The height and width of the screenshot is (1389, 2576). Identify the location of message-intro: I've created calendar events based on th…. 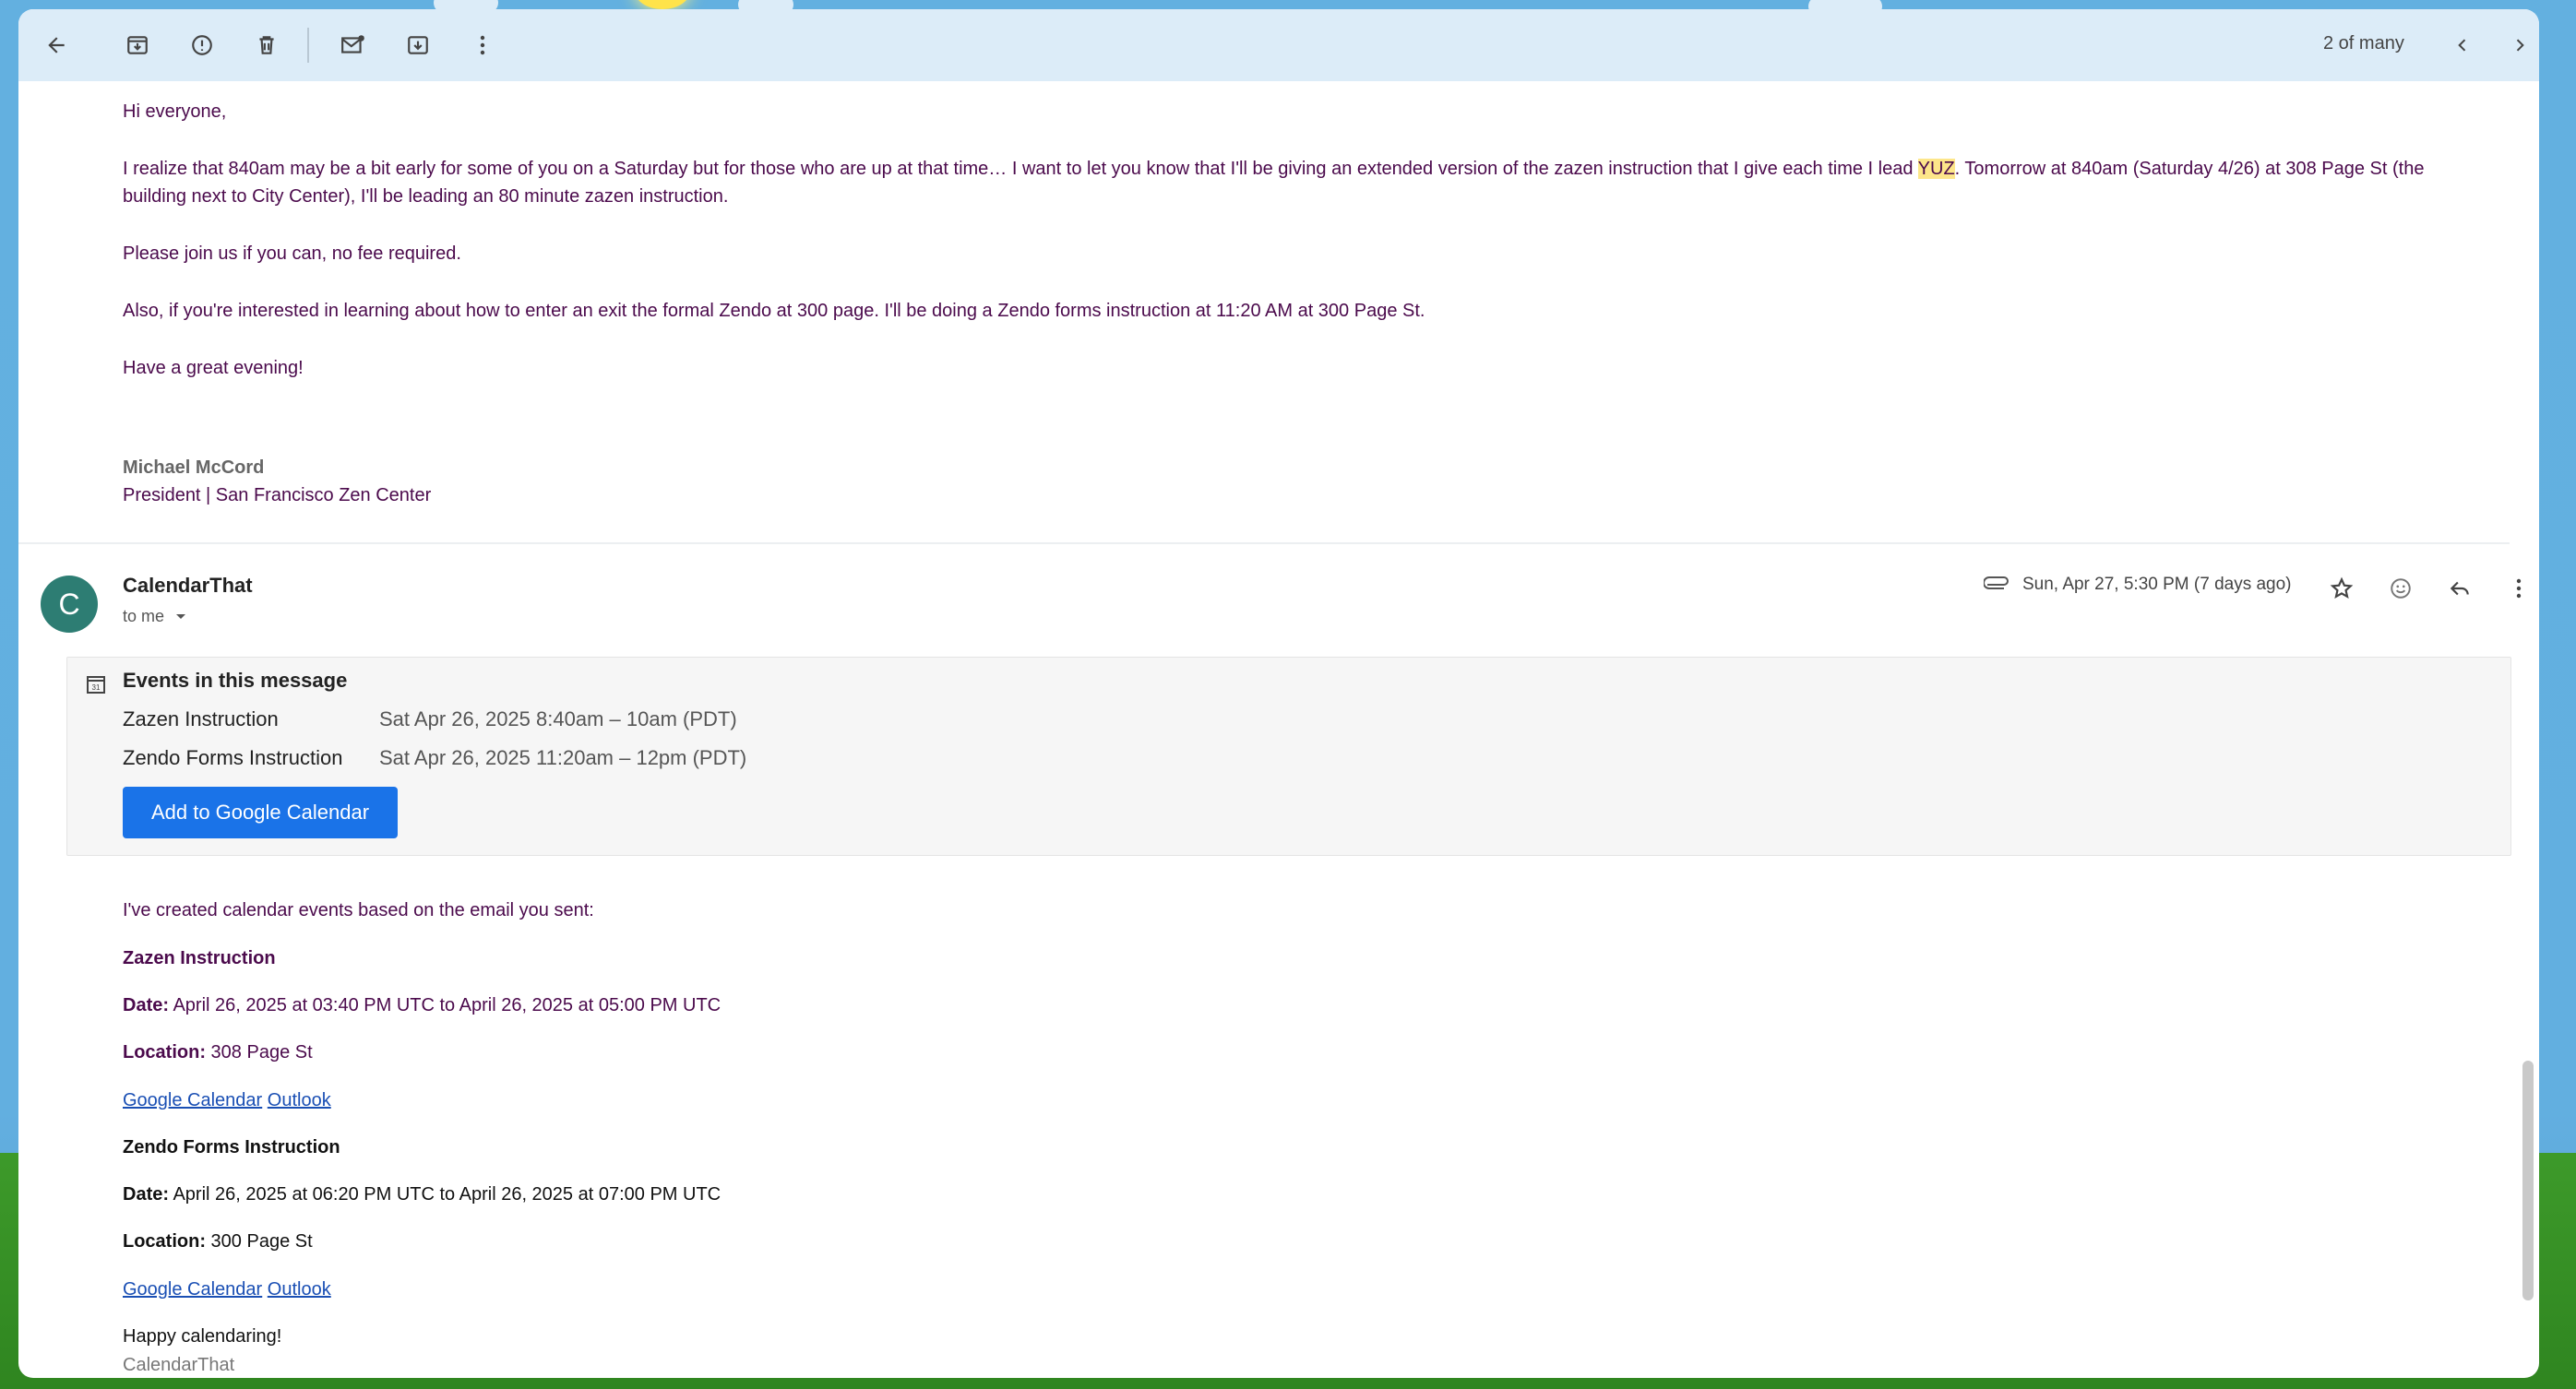
(358, 910).